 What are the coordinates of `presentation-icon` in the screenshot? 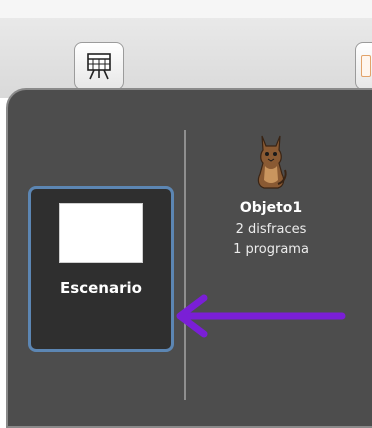 It's located at (99, 66).